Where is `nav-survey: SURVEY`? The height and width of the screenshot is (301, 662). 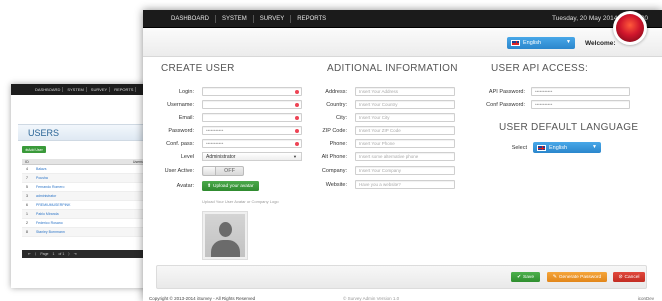
nav-survey: SURVEY is located at coordinates (273, 19).